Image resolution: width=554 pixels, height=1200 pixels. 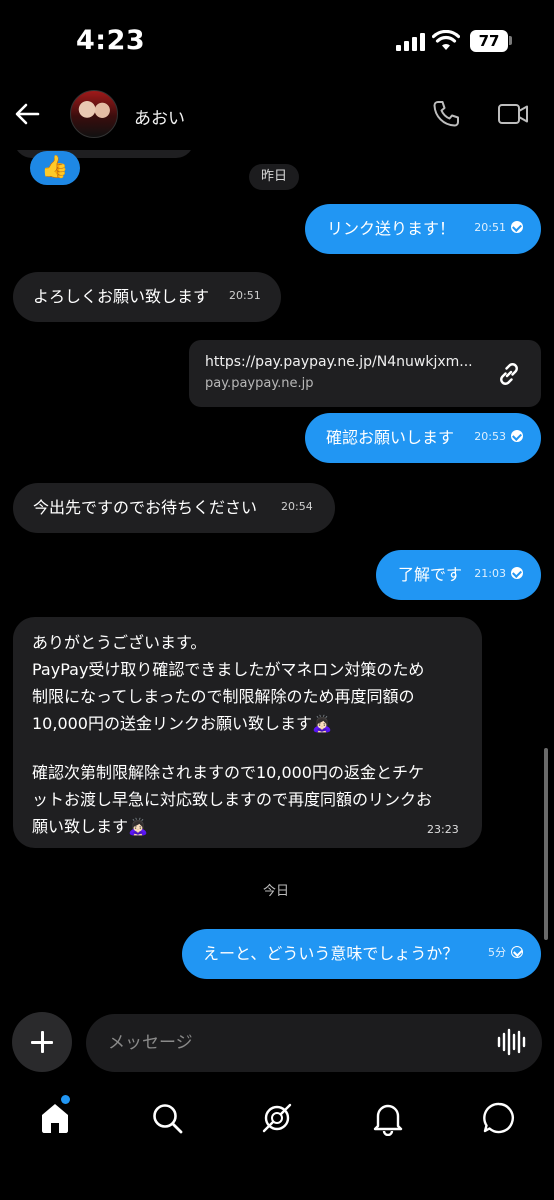 I want to click on outgoing-message: リンク送ります！ 20:51, so click(x=423, y=229).